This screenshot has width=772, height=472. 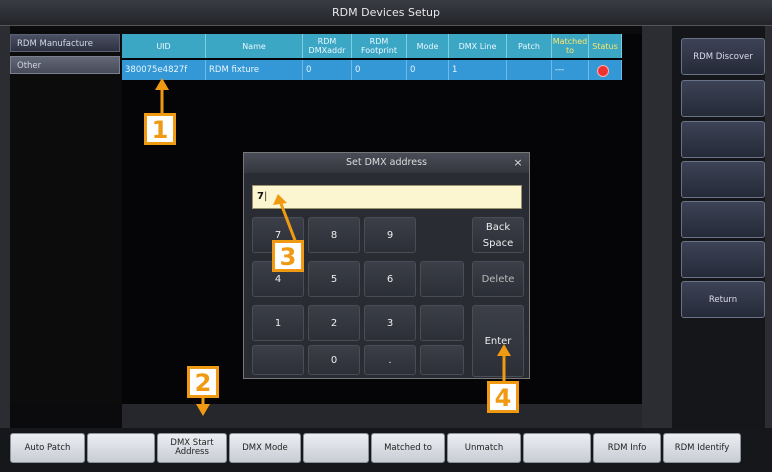 I want to click on arrow-2-head, so click(x=203, y=410).